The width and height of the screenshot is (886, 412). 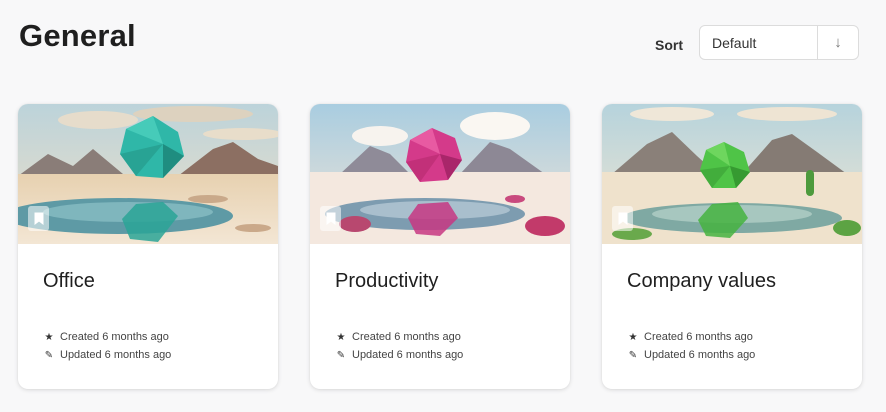 What do you see at coordinates (386, 281) in the screenshot?
I see `card-title: Productivity` at bounding box center [386, 281].